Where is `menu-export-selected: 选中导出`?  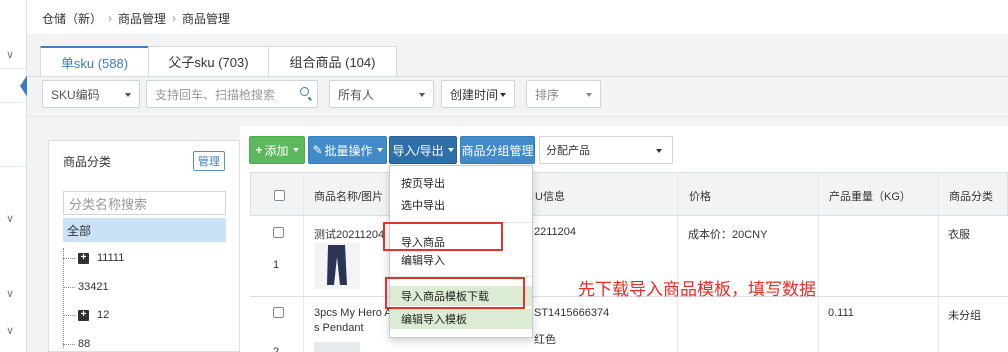 menu-export-selected: 选中导出 is located at coordinates (461, 205).